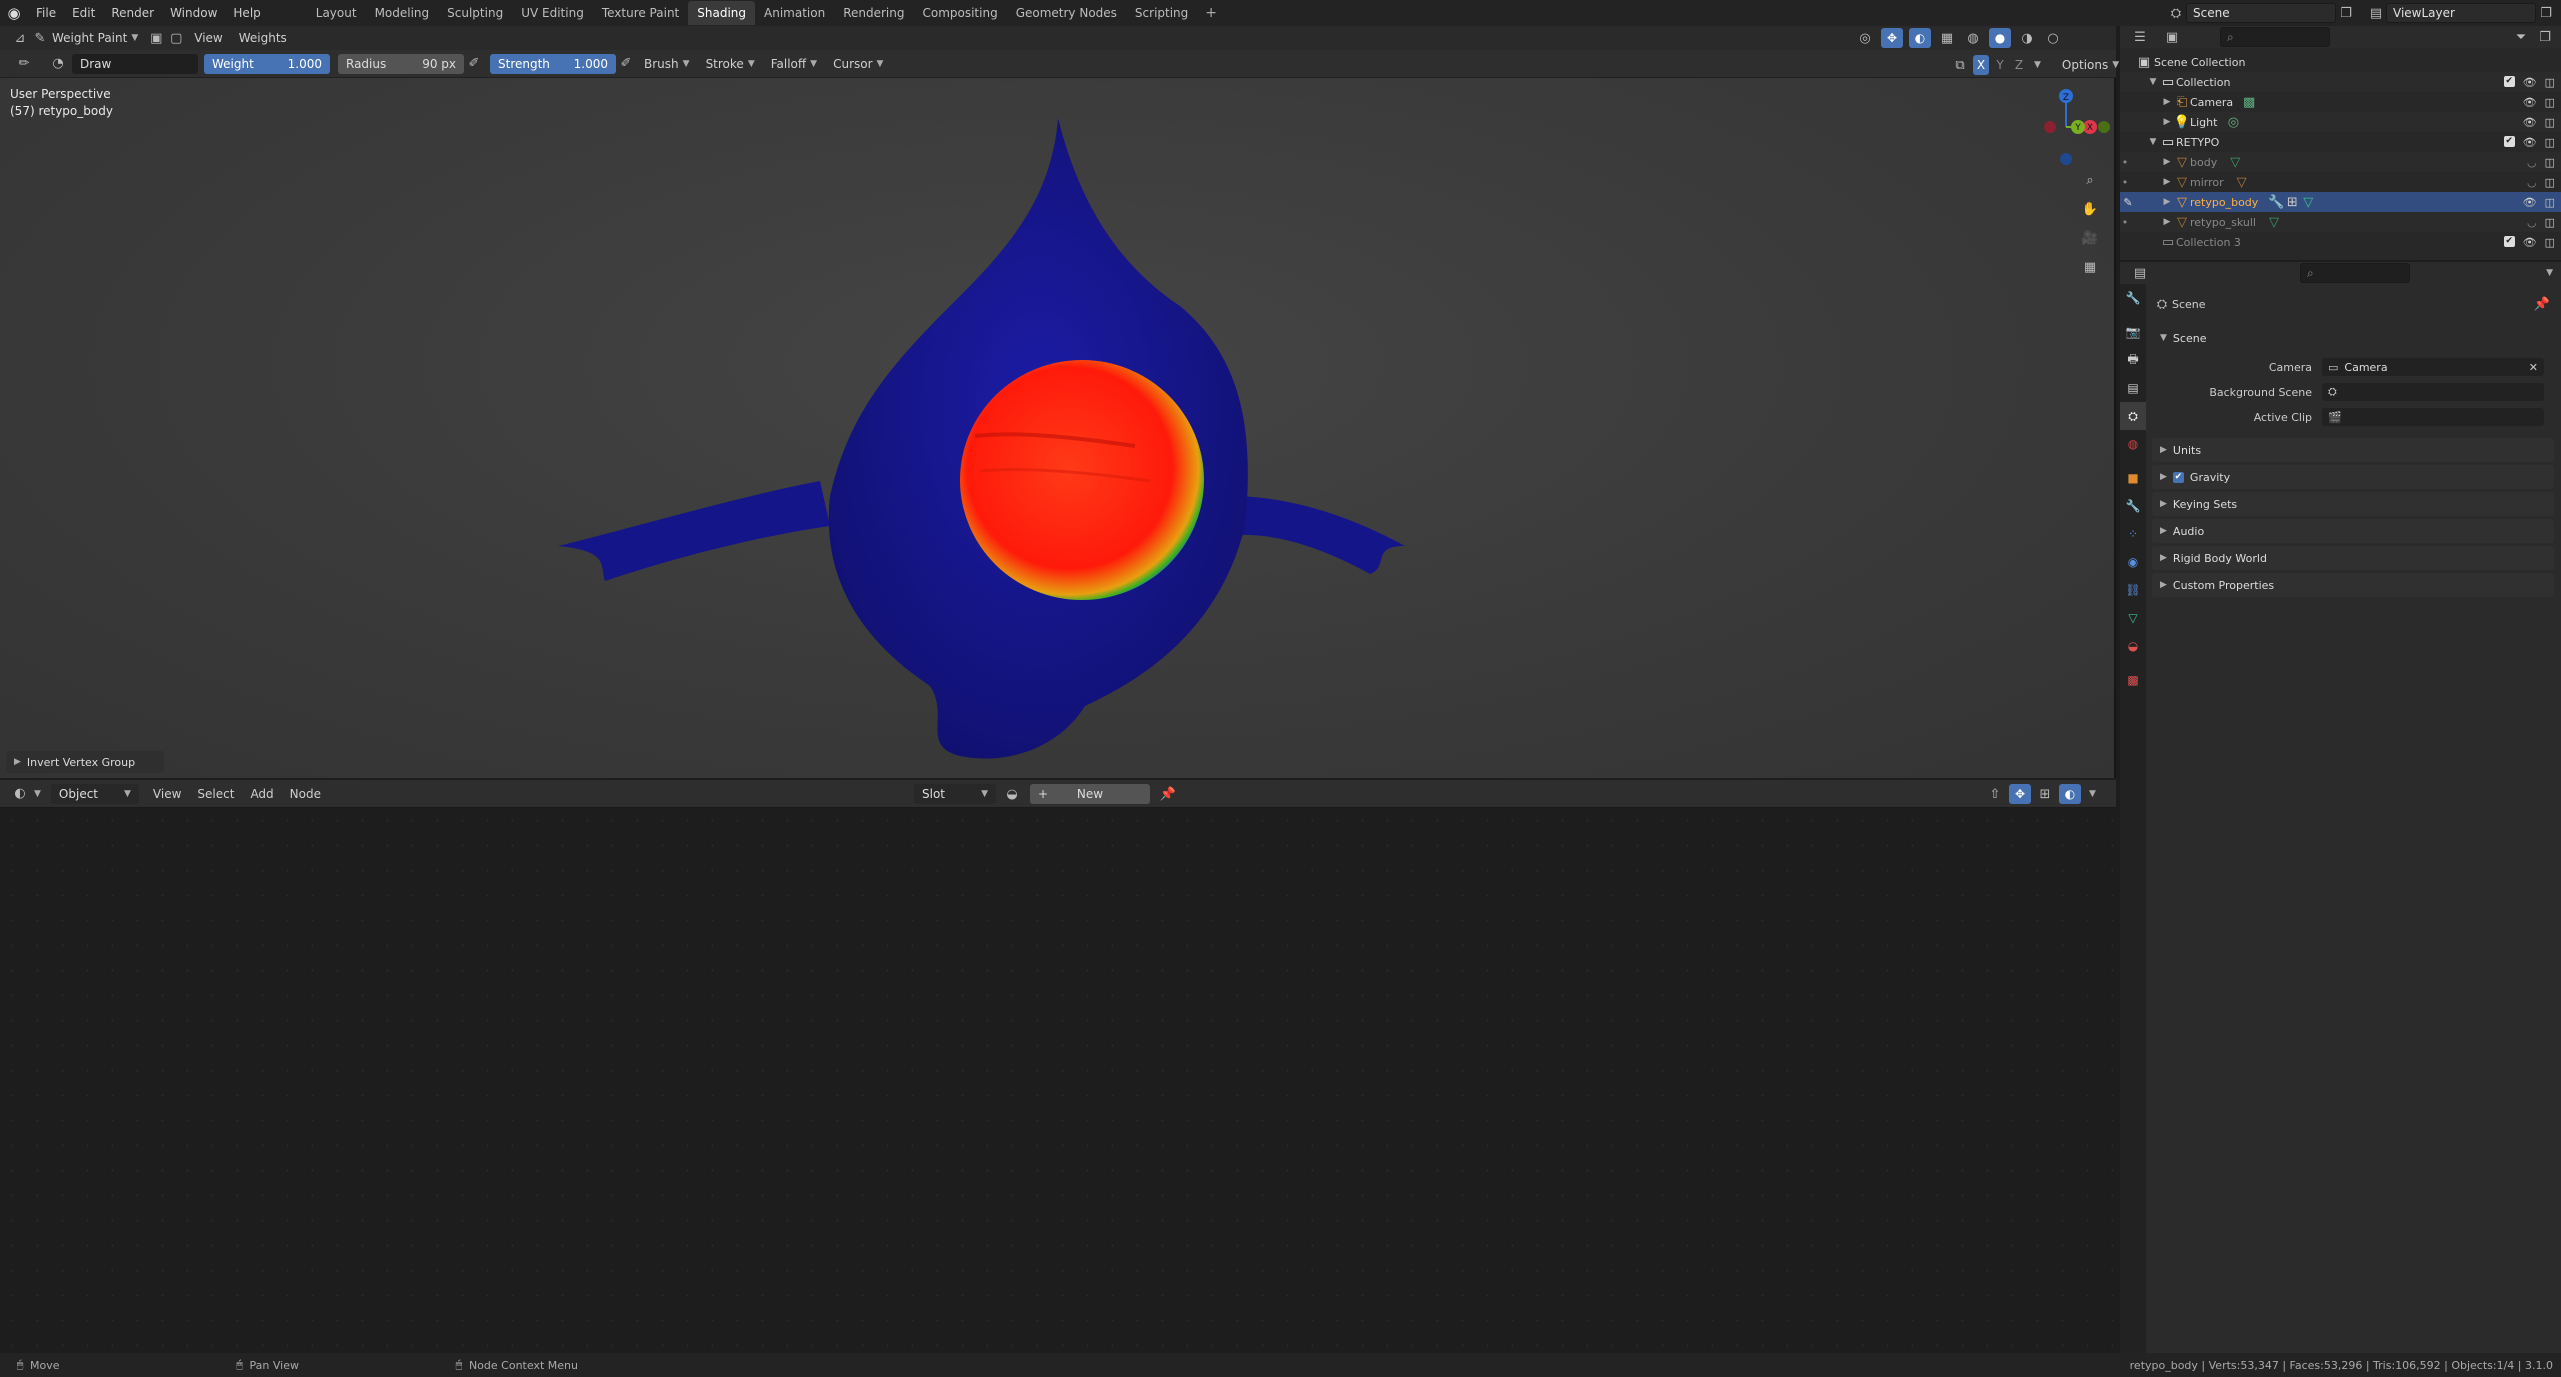 The height and width of the screenshot is (1377, 2561). What do you see at coordinates (2090, 267) in the screenshot?
I see `ortho-grid-icon: ▦` at bounding box center [2090, 267].